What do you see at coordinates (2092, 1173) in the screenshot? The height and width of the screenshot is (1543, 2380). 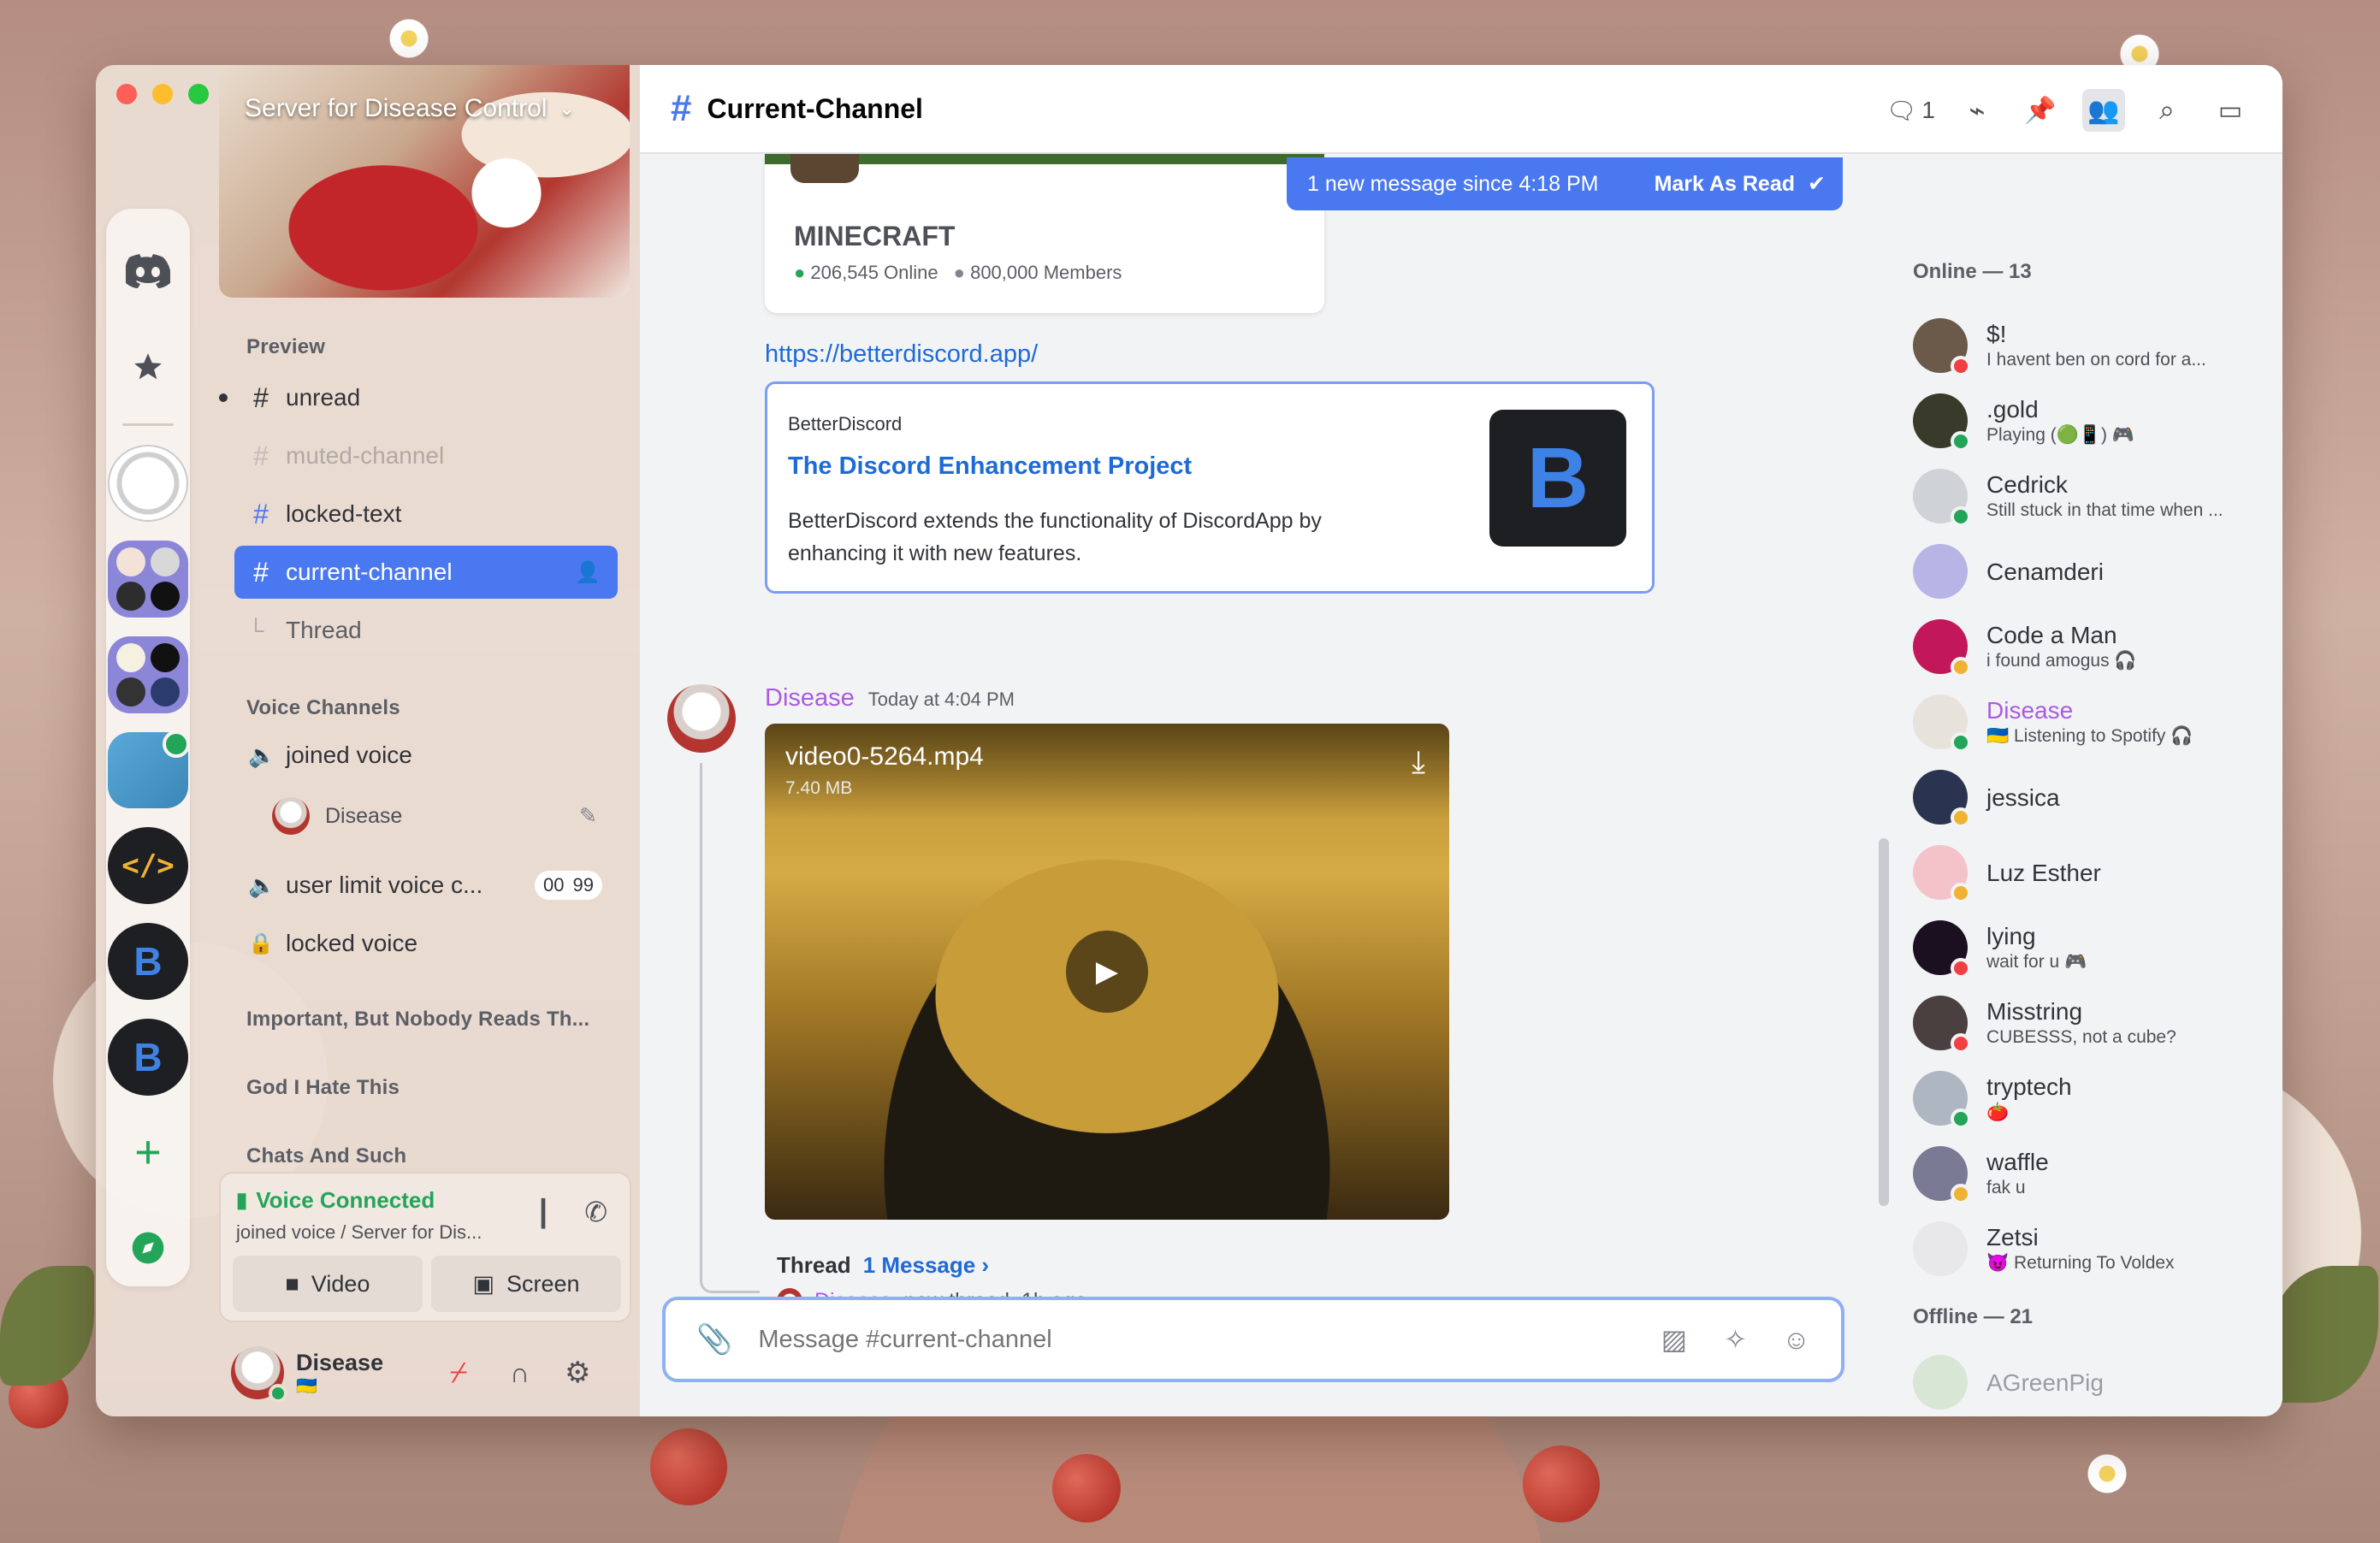 I see `member-item: waffle fak u` at bounding box center [2092, 1173].